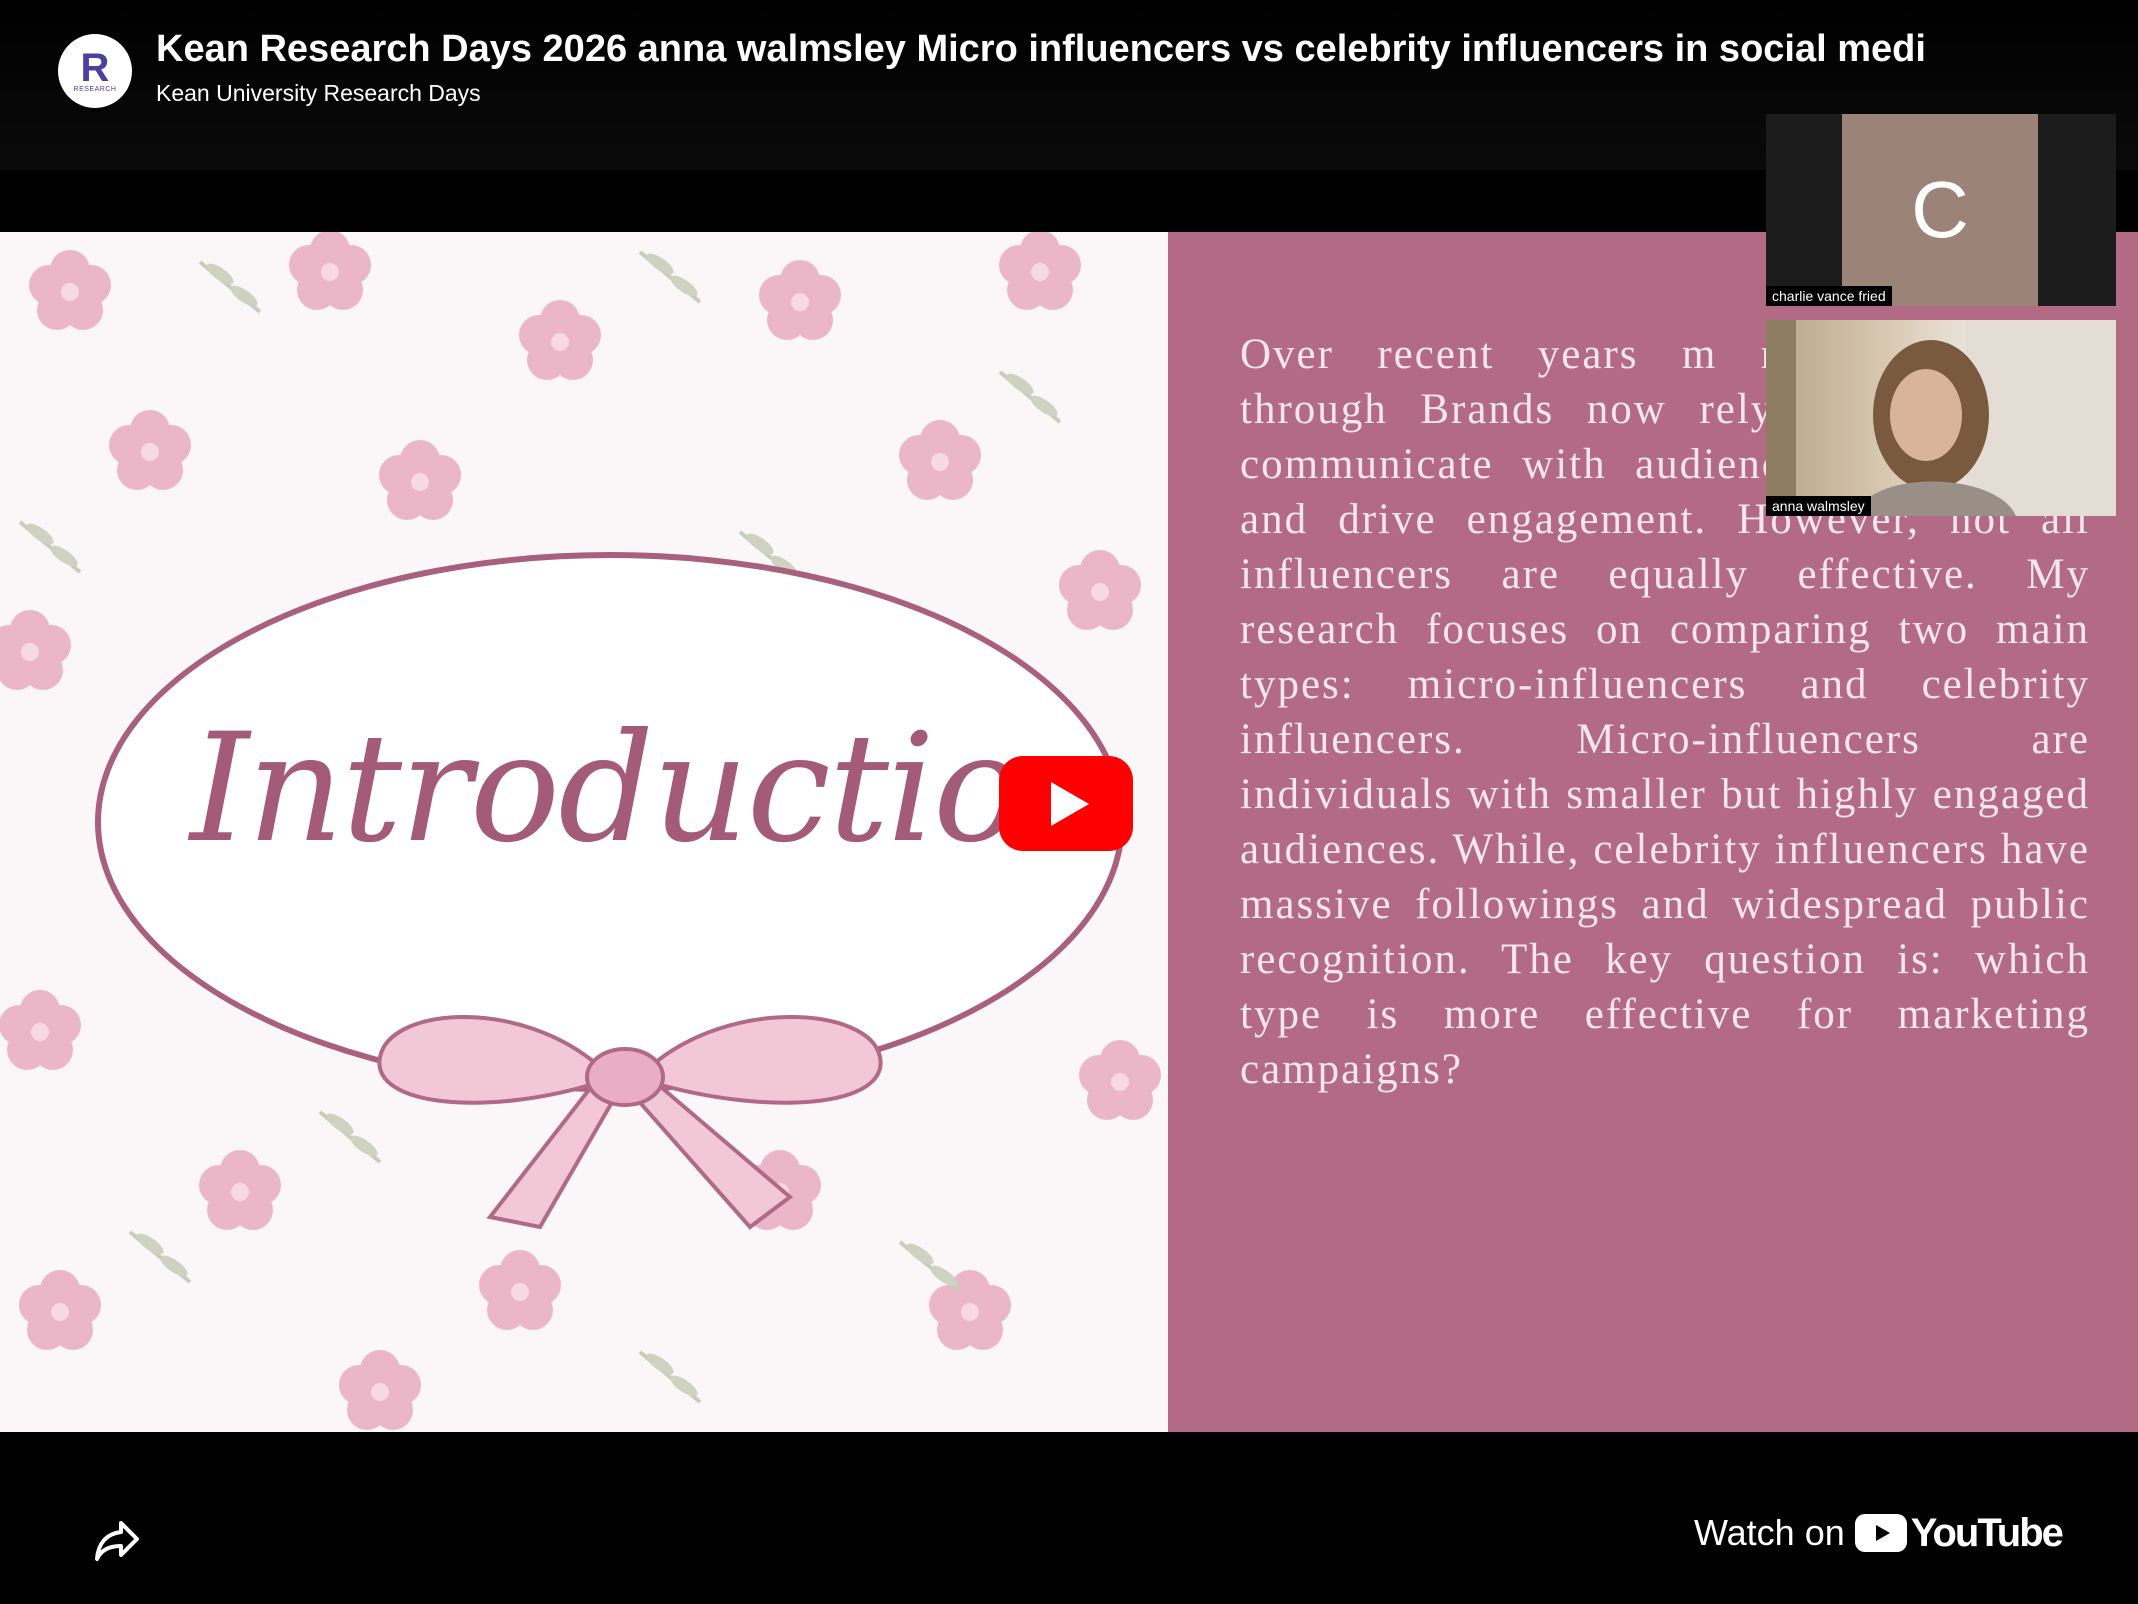 This screenshot has height=1604, width=2138. I want to click on share-icon, so click(117, 1541).